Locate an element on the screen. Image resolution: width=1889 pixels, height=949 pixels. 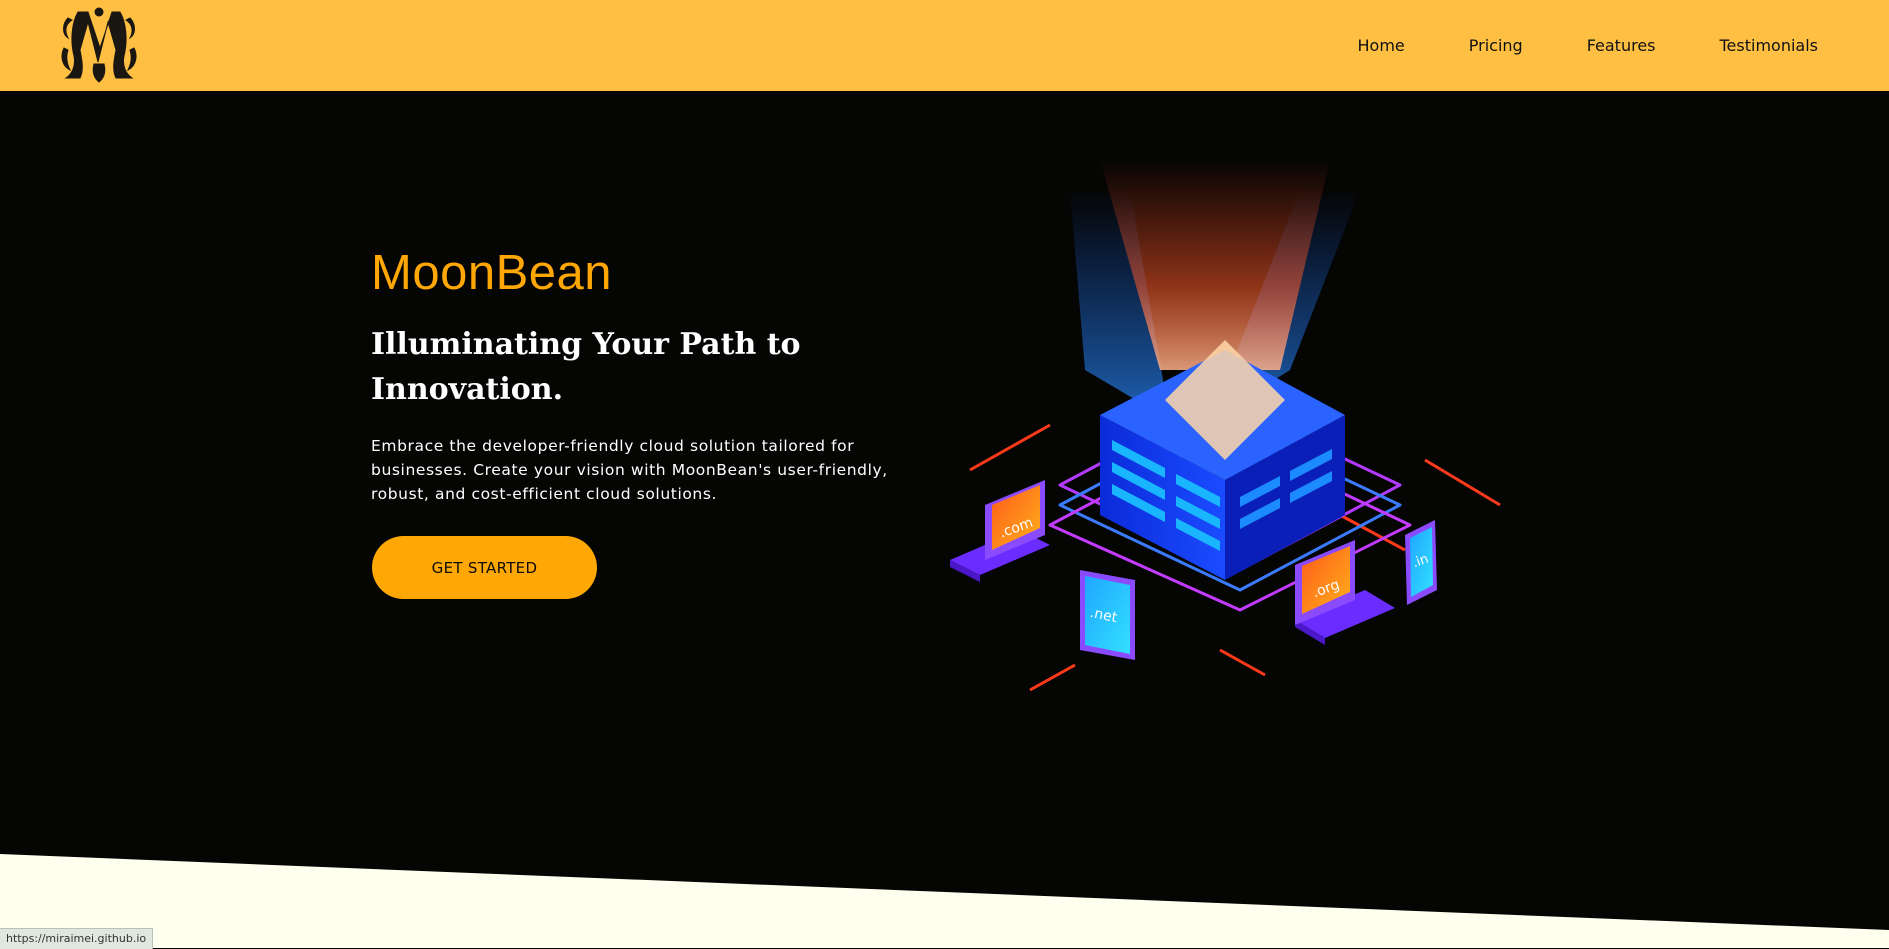
laptop-org: .org is located at coordinates (1345, 592).